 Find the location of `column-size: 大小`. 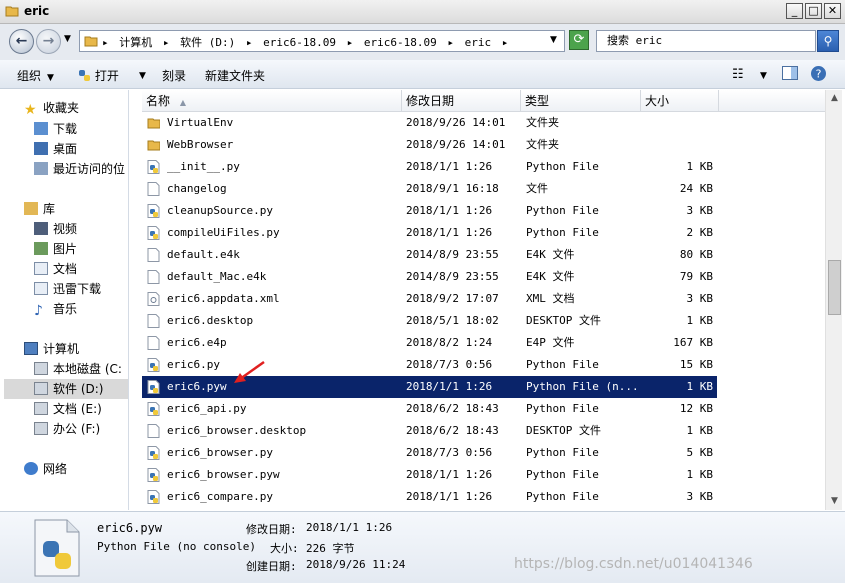

column-size: 大小 is located at coordinates (680, 101).